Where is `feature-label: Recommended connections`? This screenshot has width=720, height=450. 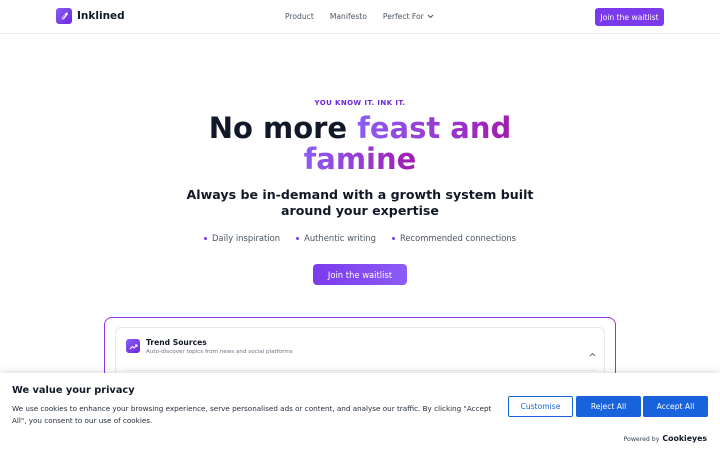 feature-label: Recommended connections is located at coordinates (457, 238).